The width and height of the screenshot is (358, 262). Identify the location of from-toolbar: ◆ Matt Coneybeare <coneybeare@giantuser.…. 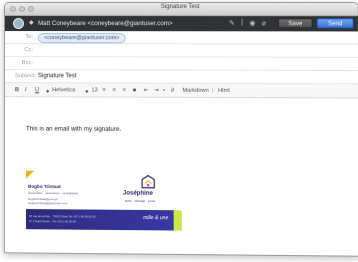
(181, 24).